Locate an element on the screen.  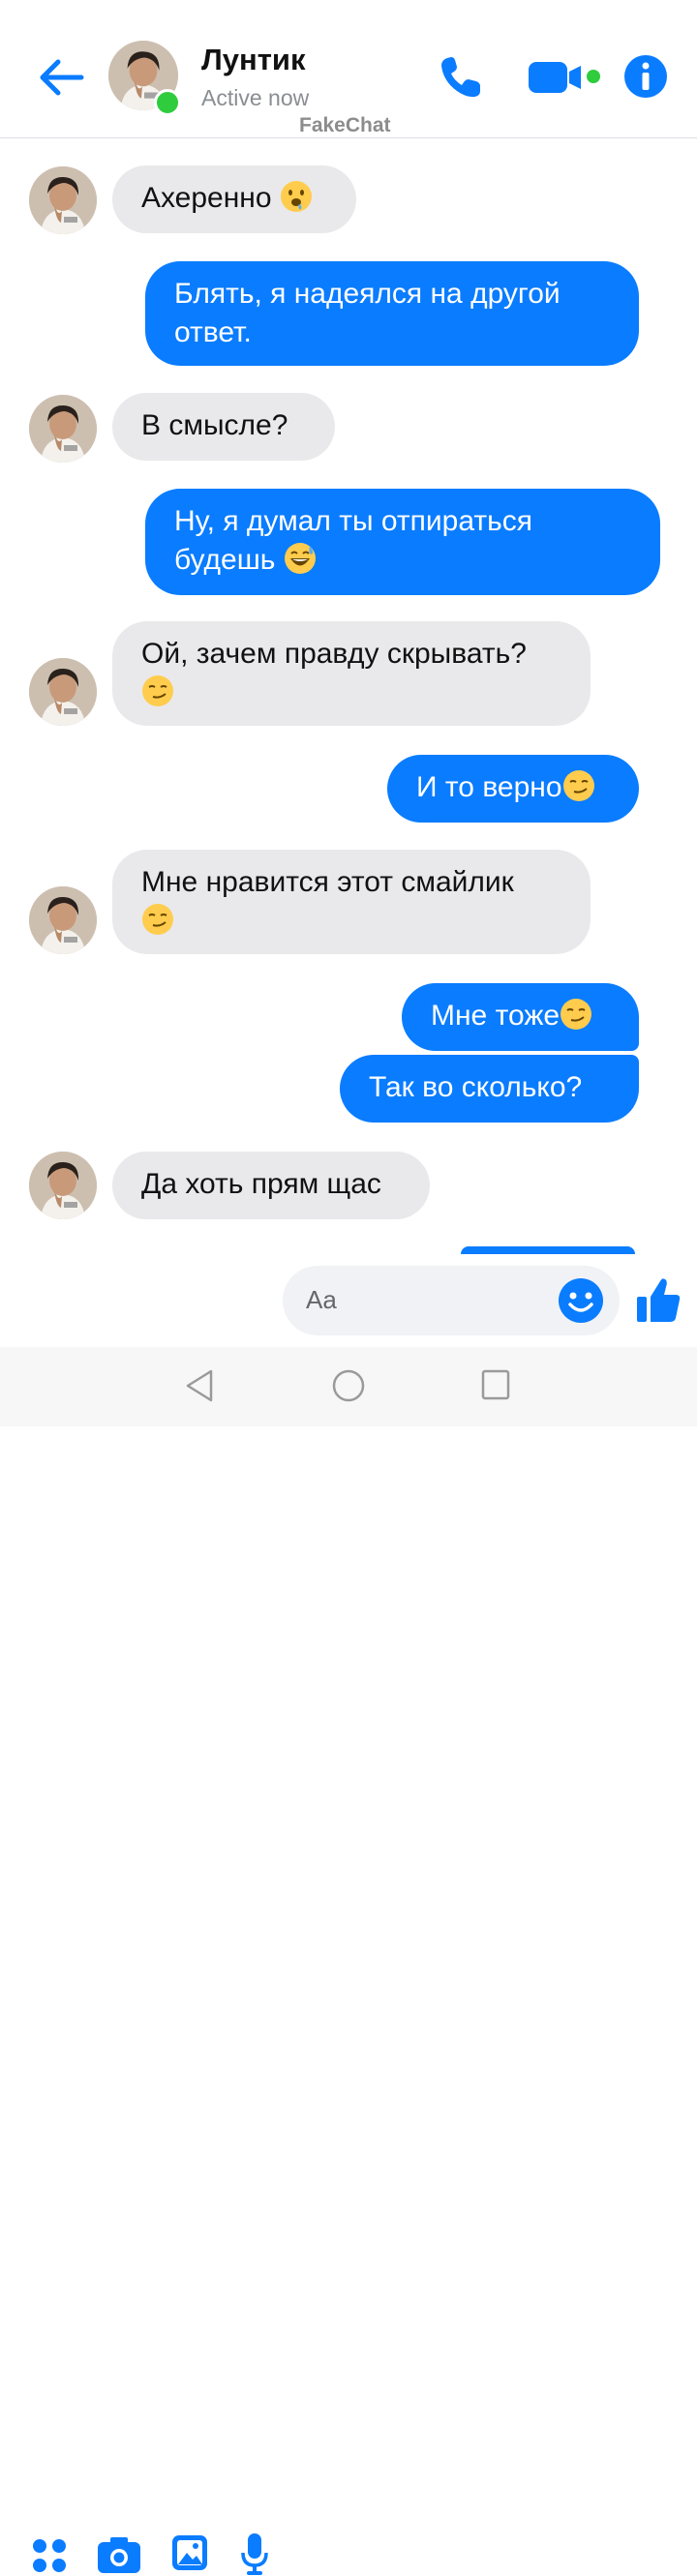
incoming-message: Ахеренно is located at coordinates (234, 199).